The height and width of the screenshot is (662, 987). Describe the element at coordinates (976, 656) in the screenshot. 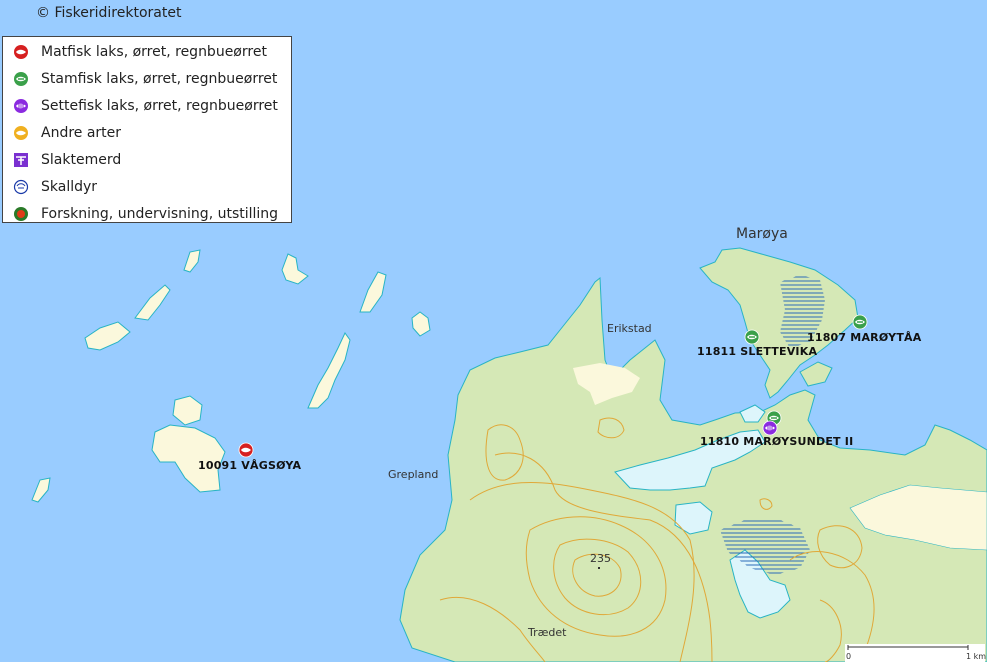

I see `scale-end-label: 1 km` at that location.